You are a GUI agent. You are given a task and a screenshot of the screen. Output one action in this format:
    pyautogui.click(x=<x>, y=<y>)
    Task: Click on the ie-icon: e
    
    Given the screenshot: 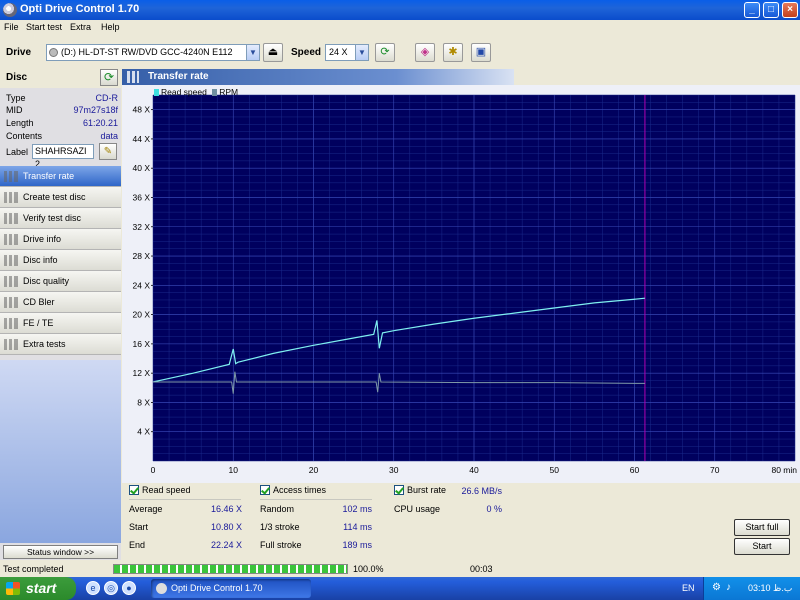 What is the action you would take?
    pyautogui.click(x=93, y=588)
    